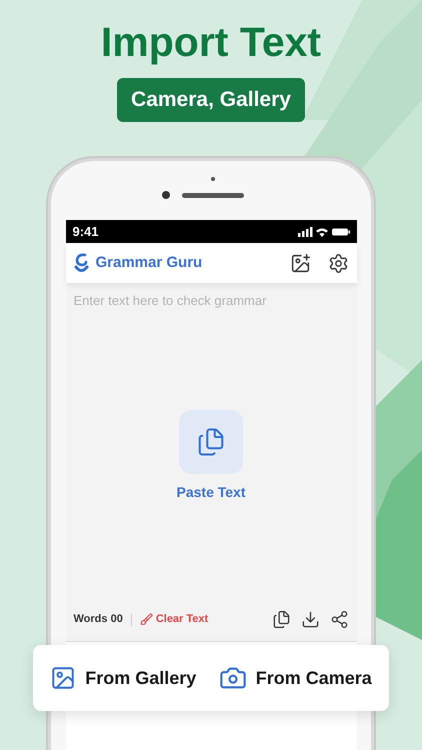 This screenshot has width=422, height=750. Describe the element at coordinates (300, 263) in the screenshot. I see `add-image-icon` at that location.